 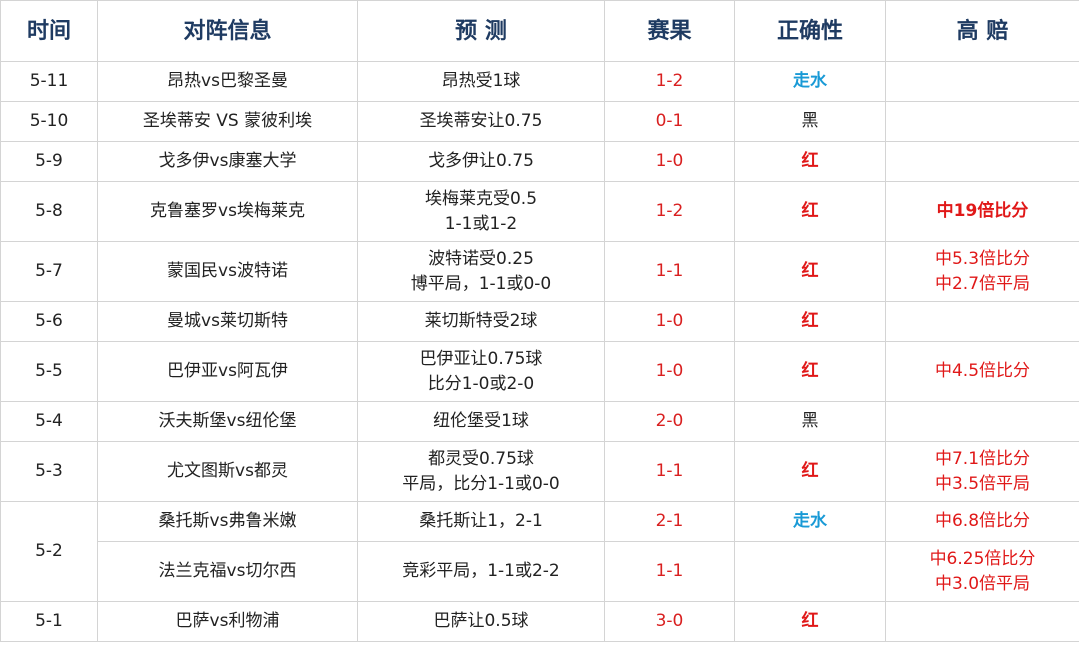 What do you see at coordinates (49, 421) in the screenshot?
I see `date-cell: 5-4` at bounding box center [49, 421].